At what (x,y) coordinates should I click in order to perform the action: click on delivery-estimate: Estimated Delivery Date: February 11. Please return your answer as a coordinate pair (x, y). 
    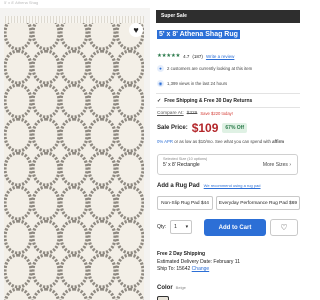
    Looking at the image, I should click on (198, 261).